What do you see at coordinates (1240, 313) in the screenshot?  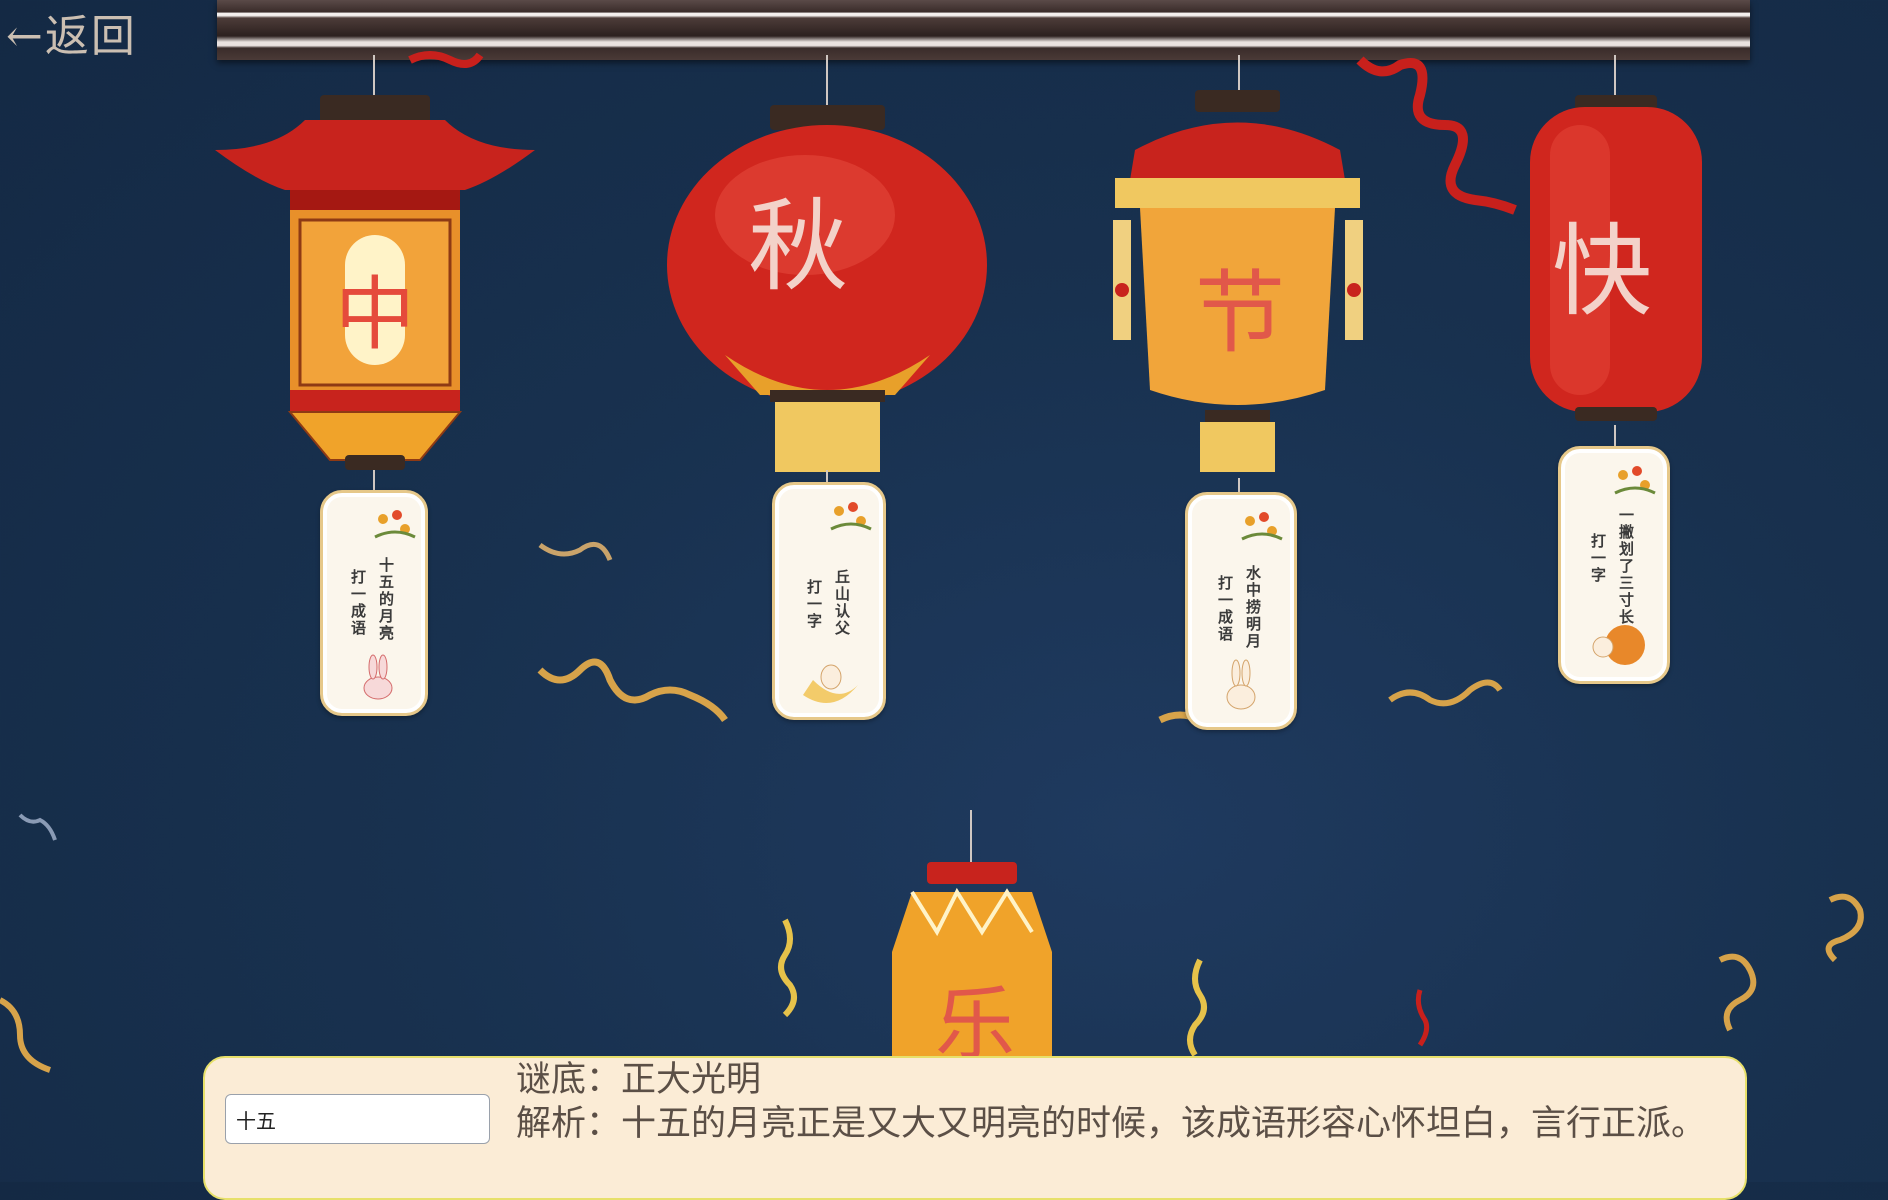 I see `lantern-char: 节` at bounding box center [1240, 313].